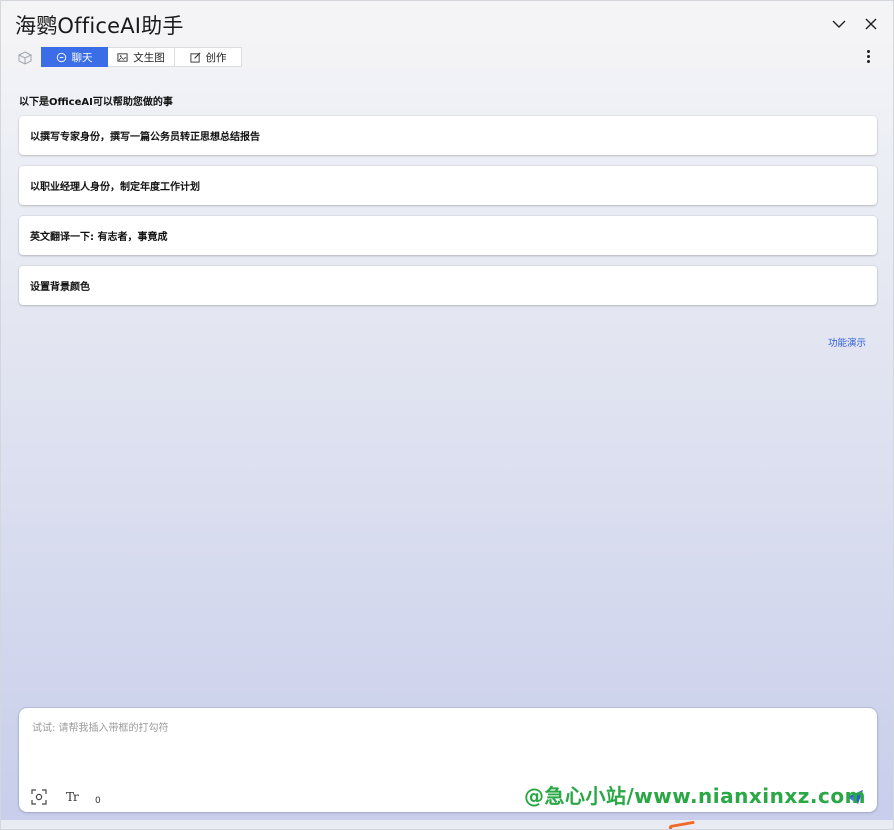 The width and height of the screenshot is (894, 830). I want to click on tab-create: 创作, so click(208, 57).